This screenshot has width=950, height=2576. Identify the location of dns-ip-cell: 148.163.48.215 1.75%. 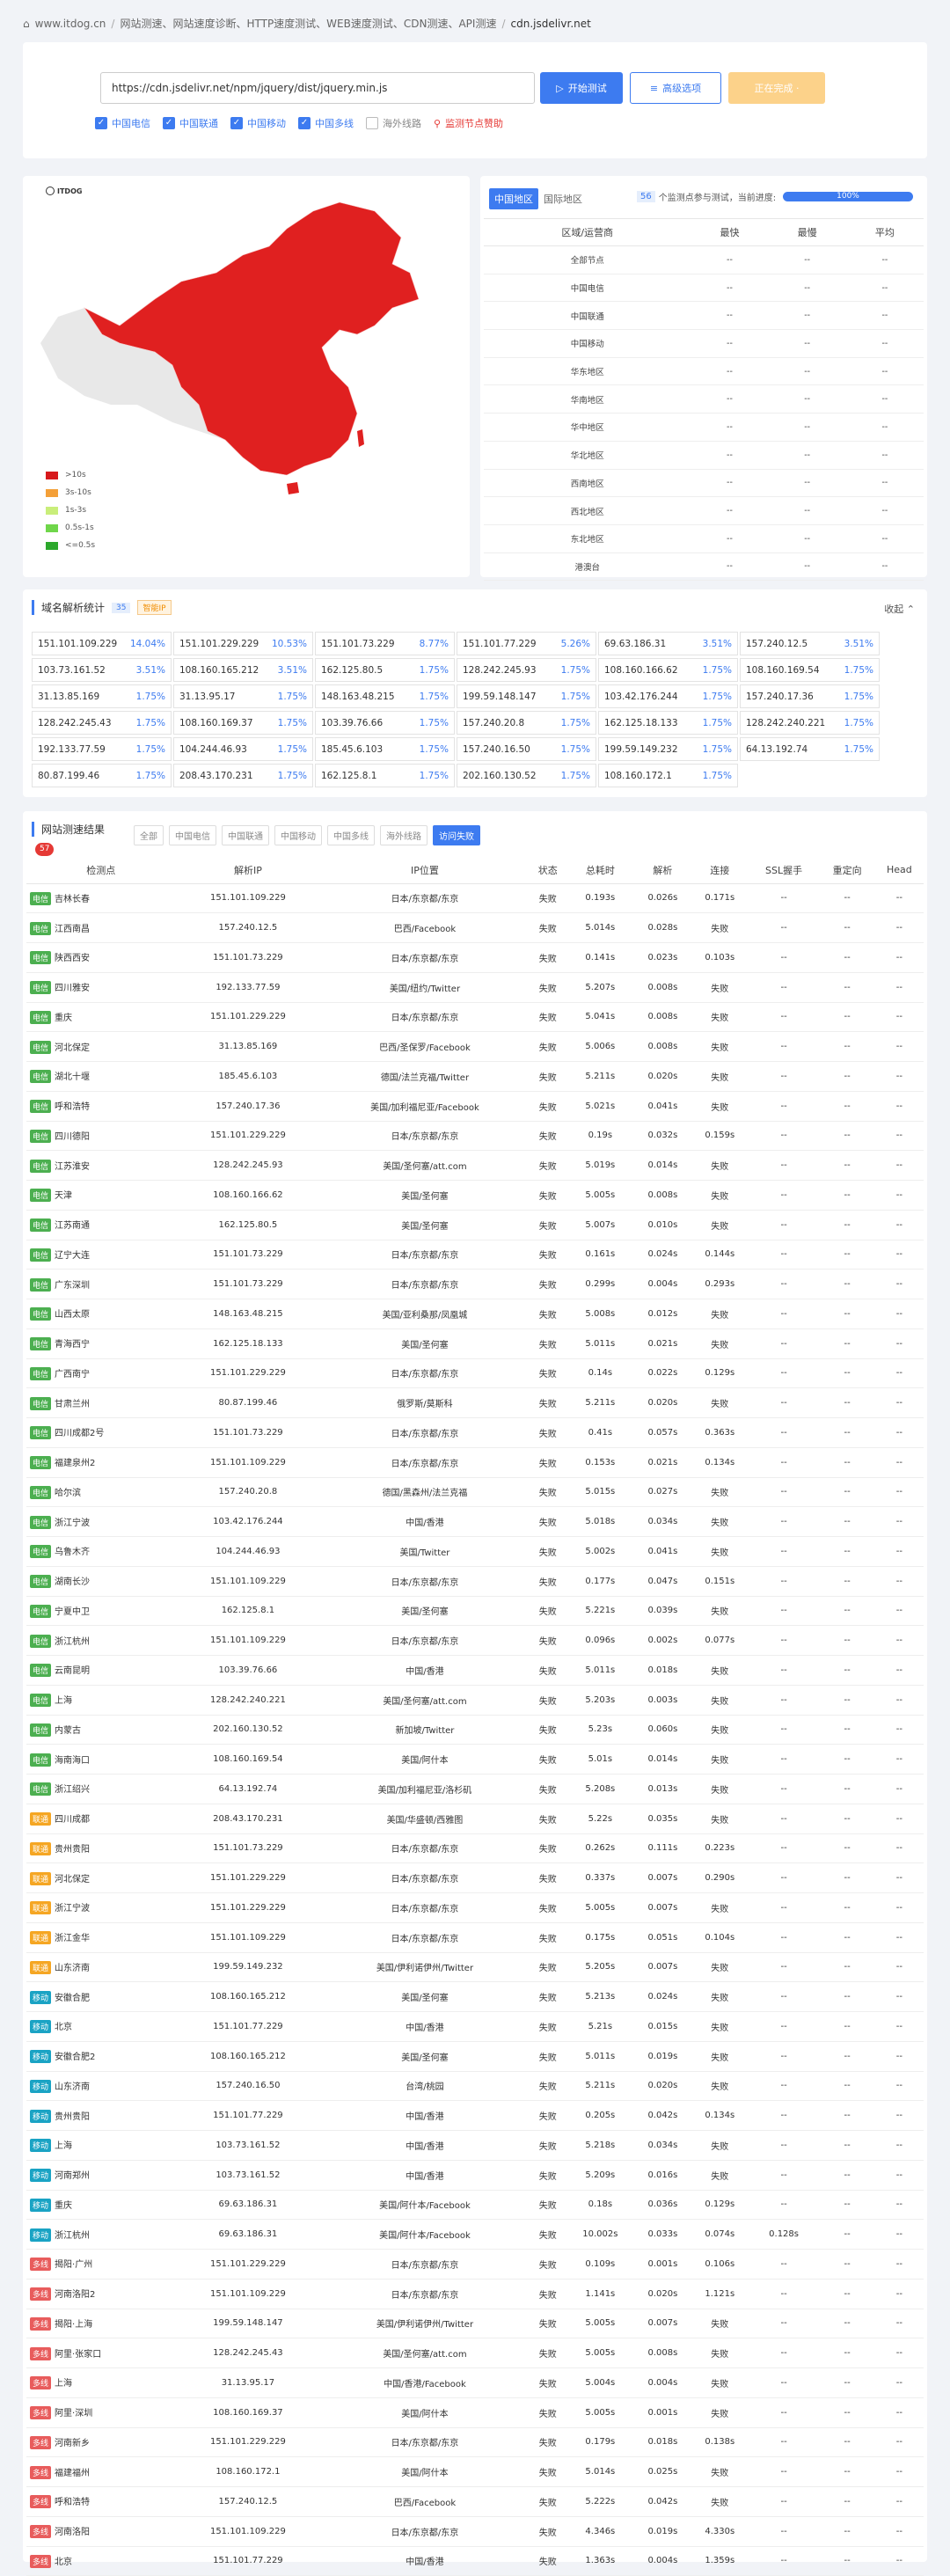
(385, 696).